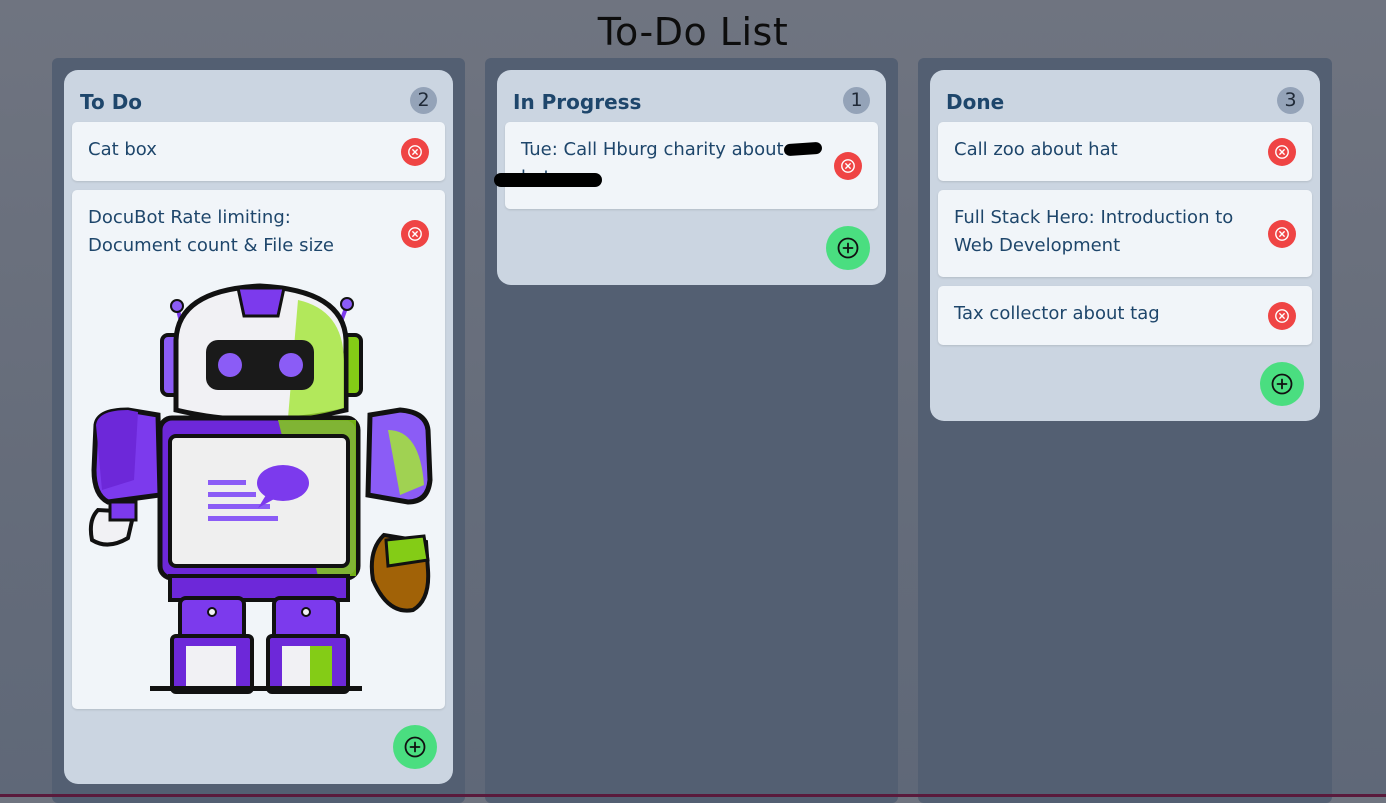 This screenshot has height=803, width=1386. What do you see at coordinates (1125, 151) in the screenshot?
I see `task-card: Call zoo about hat` at bounding box center [1125, 151].